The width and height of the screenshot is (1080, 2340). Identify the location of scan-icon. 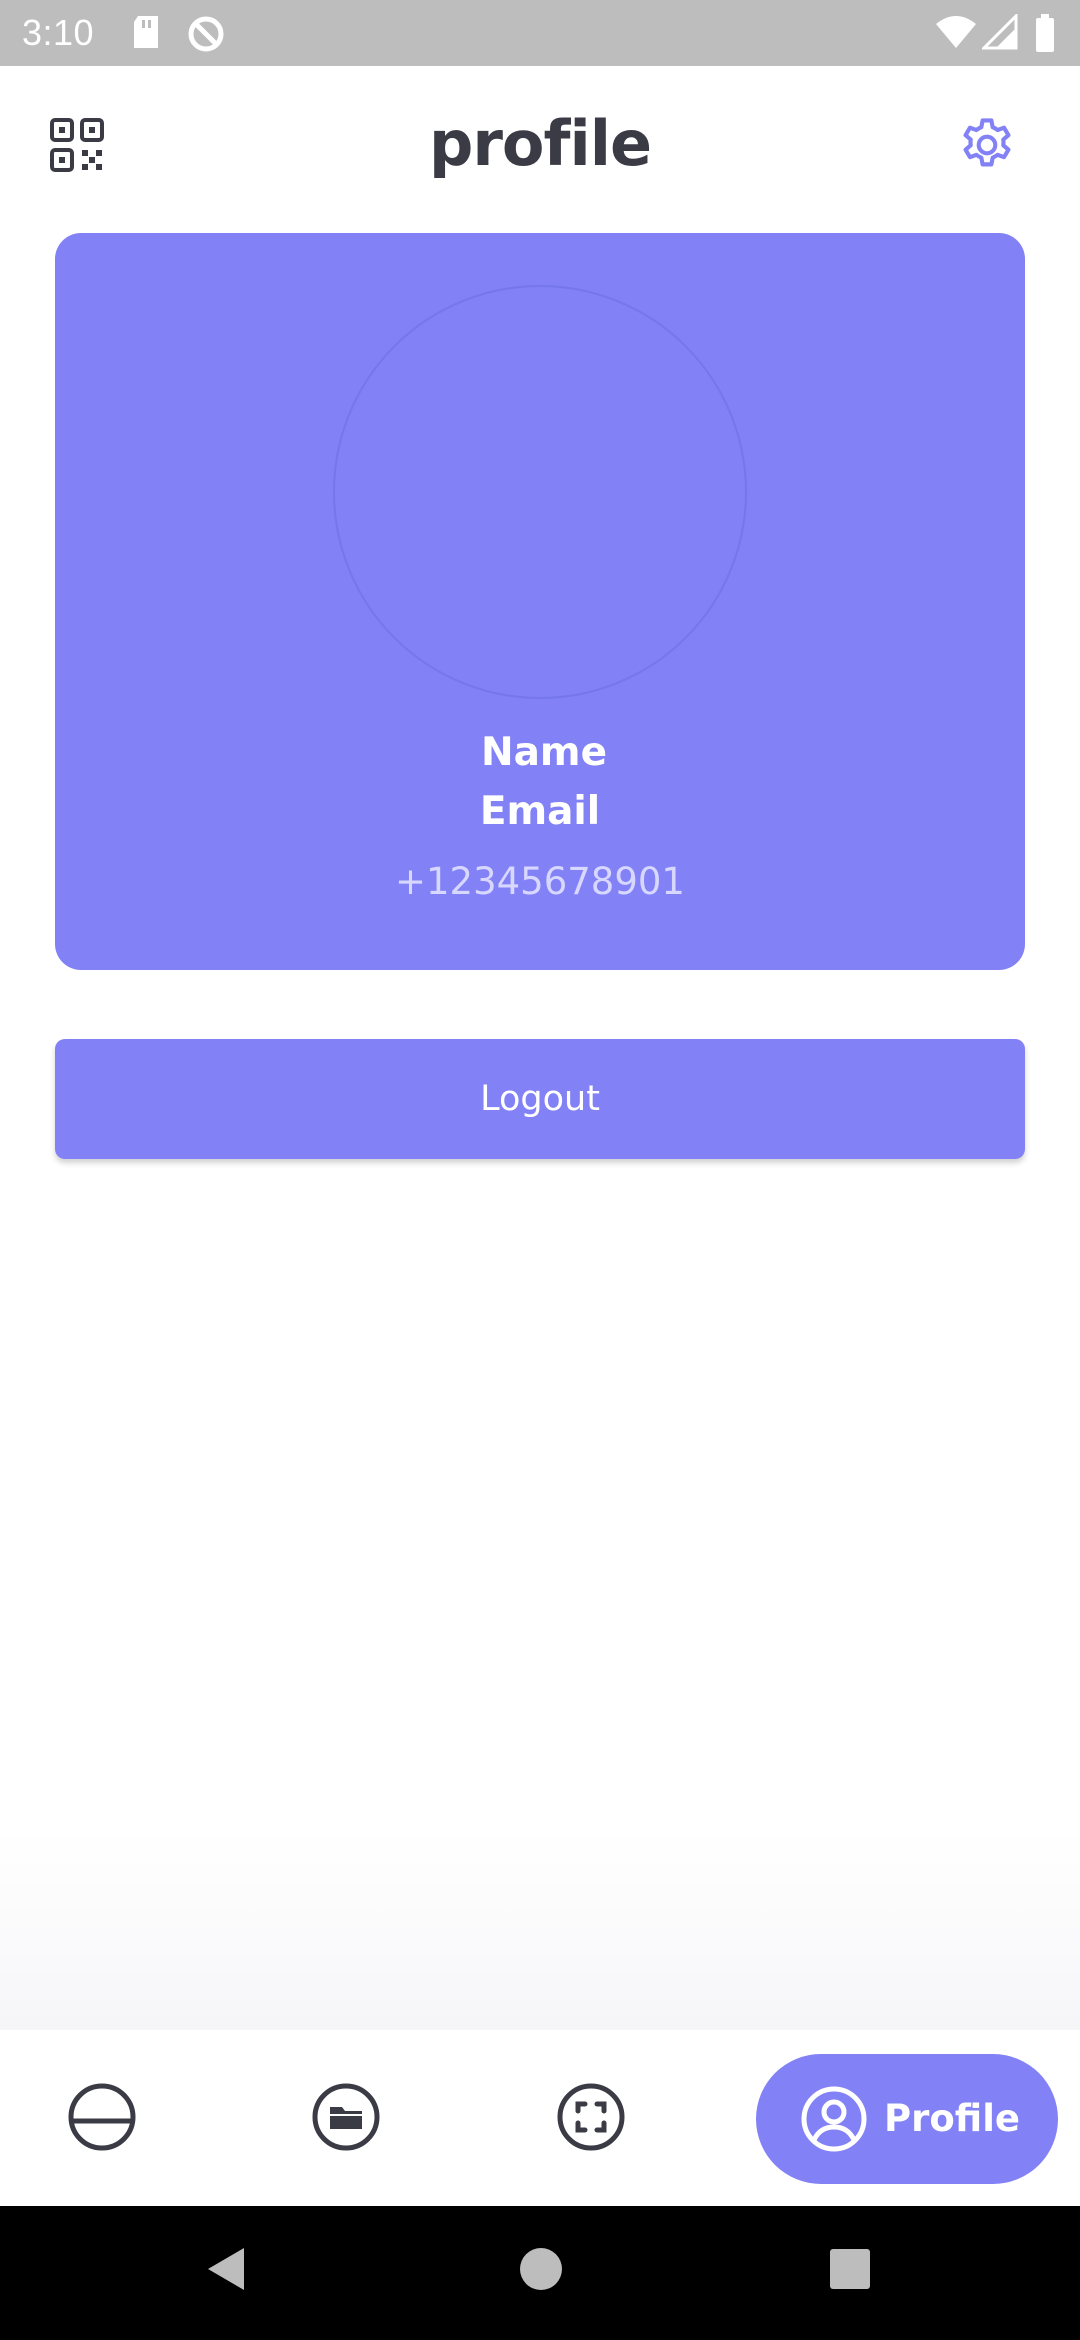
(591, 2120).